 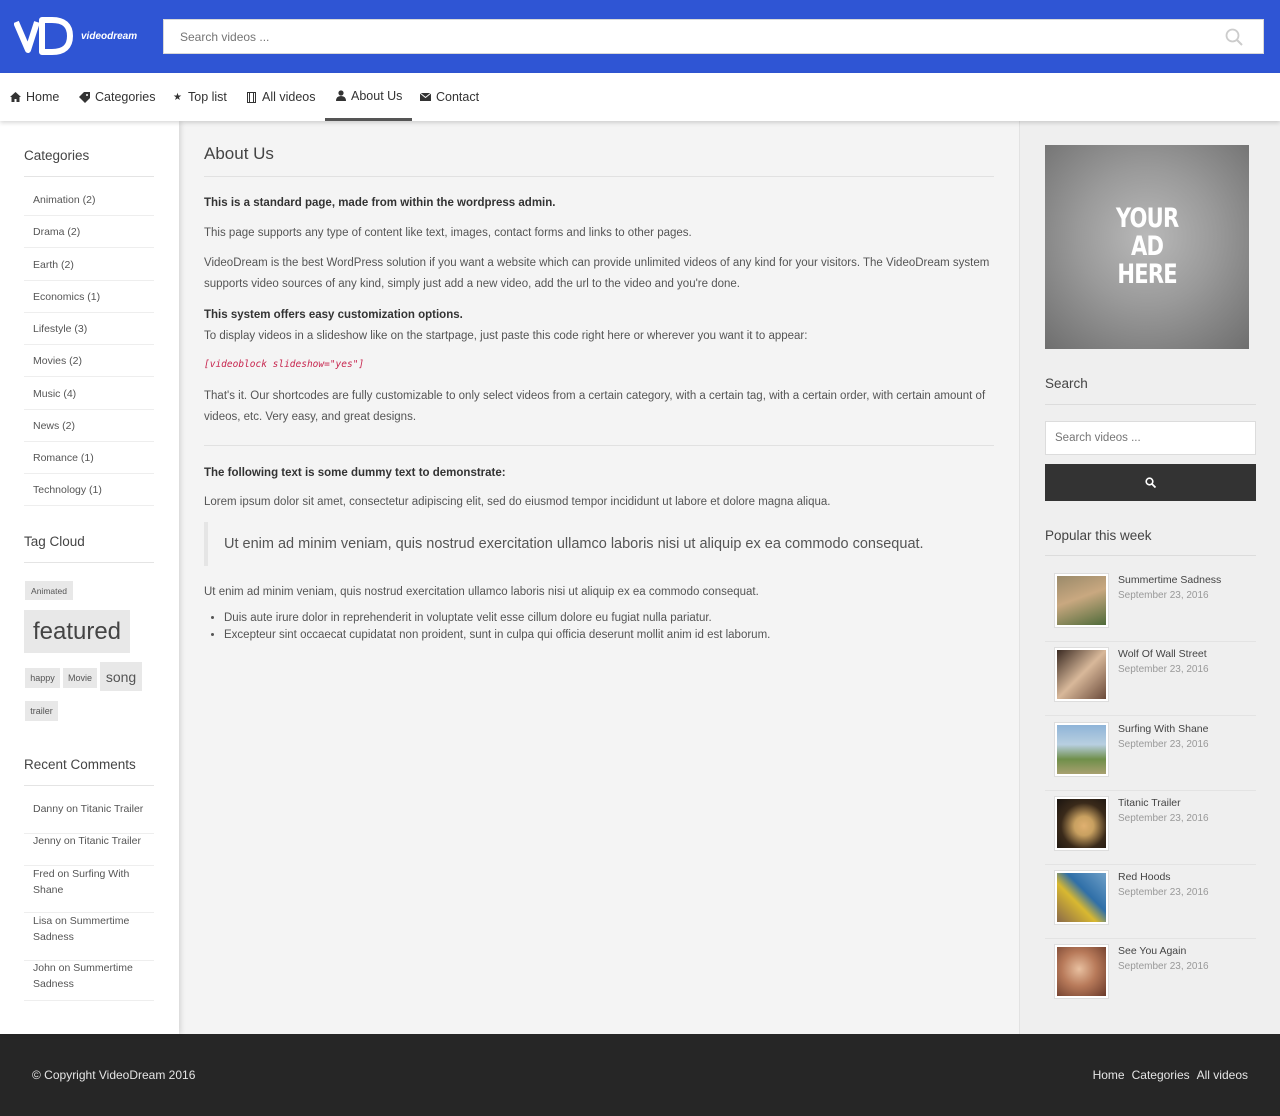 What do you see at coordinates (1163, 729) in the screenshot?
I see `video-title: Surfing With Shane` at bounding box center [1163, 729].